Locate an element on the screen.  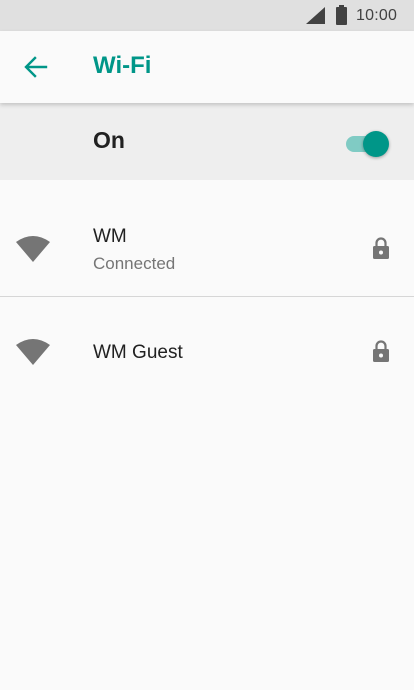
wifi-switch-label: On is located at coordinates (109, 140).